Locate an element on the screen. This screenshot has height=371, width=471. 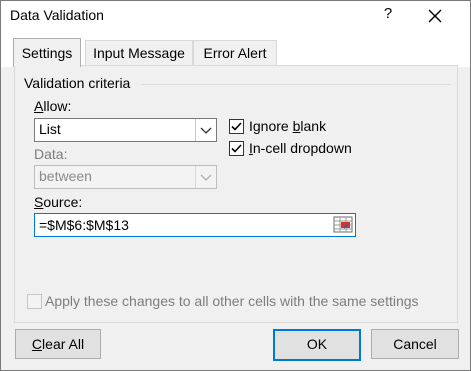
tab-error-alert-label: Error Alert is located at coordinates (235, 53).